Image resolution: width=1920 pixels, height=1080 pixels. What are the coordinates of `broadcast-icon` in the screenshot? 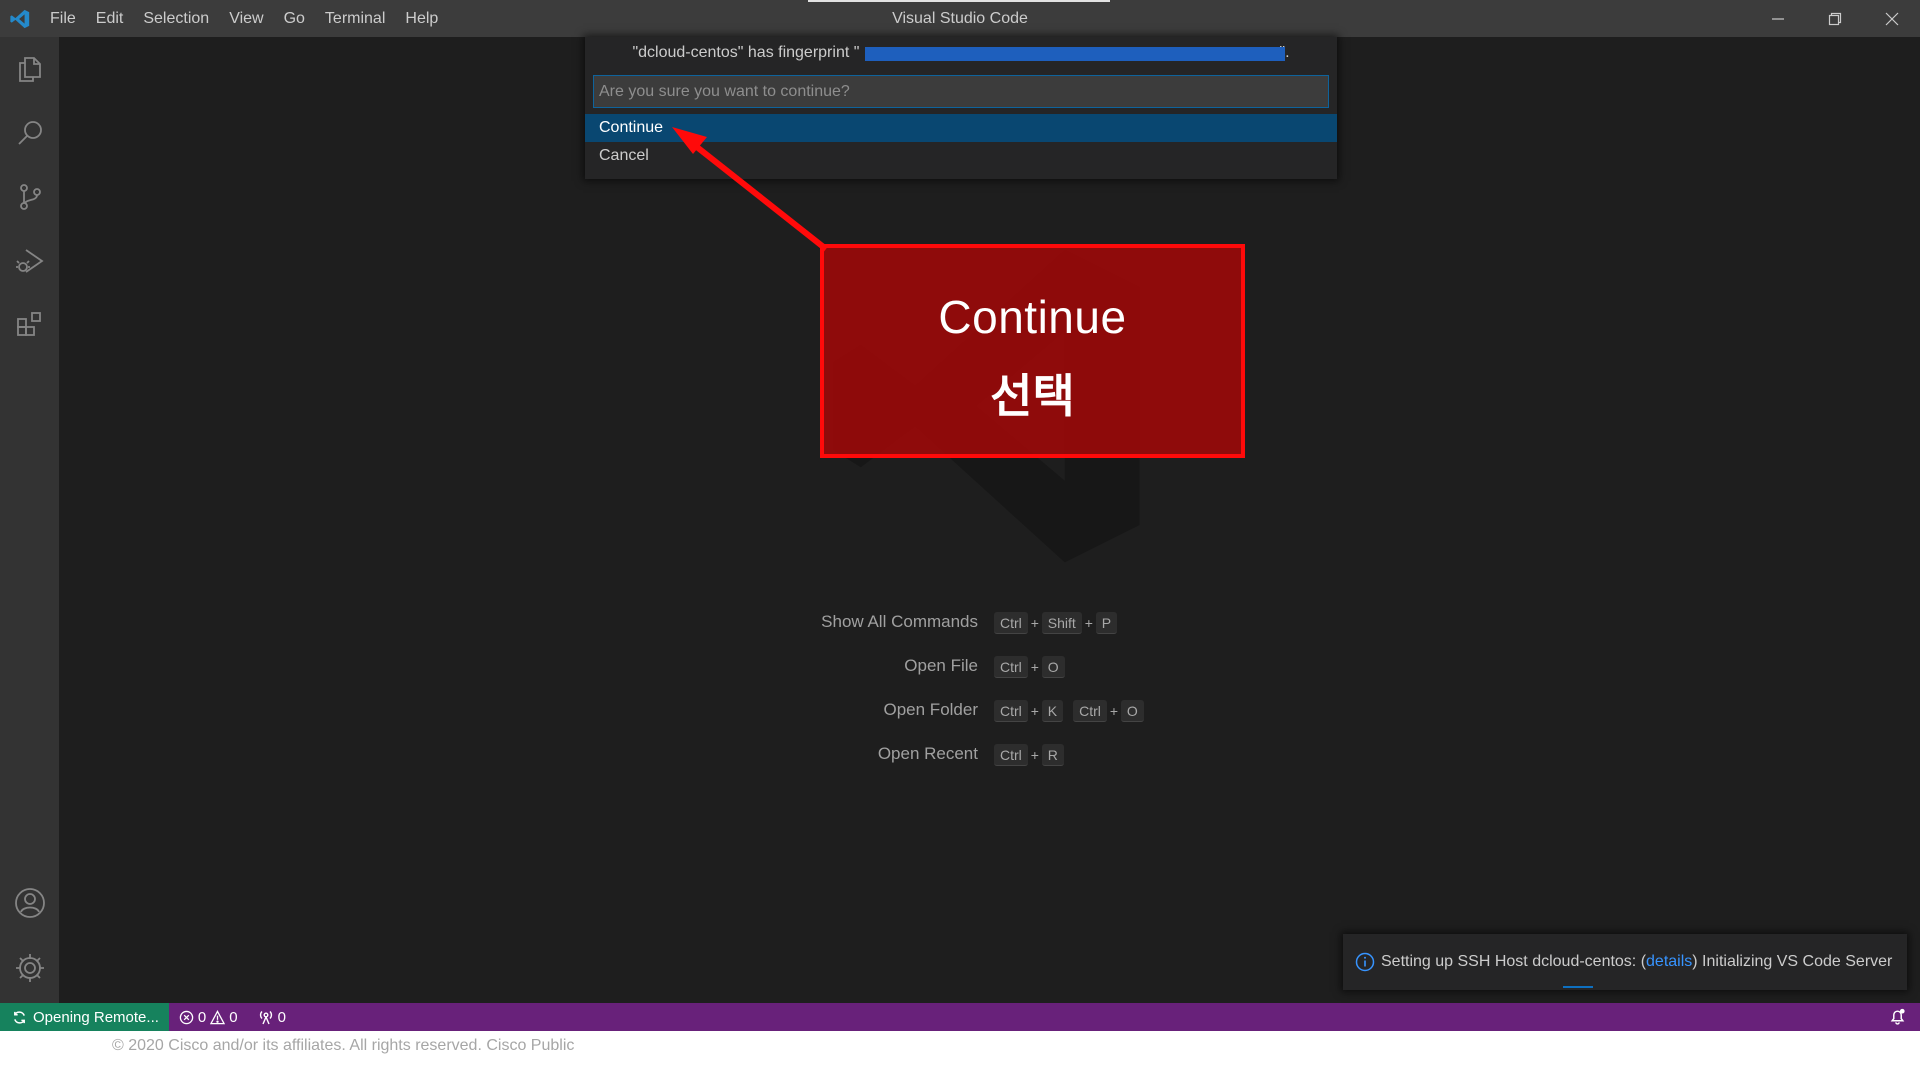 It's located at (265, 1018).